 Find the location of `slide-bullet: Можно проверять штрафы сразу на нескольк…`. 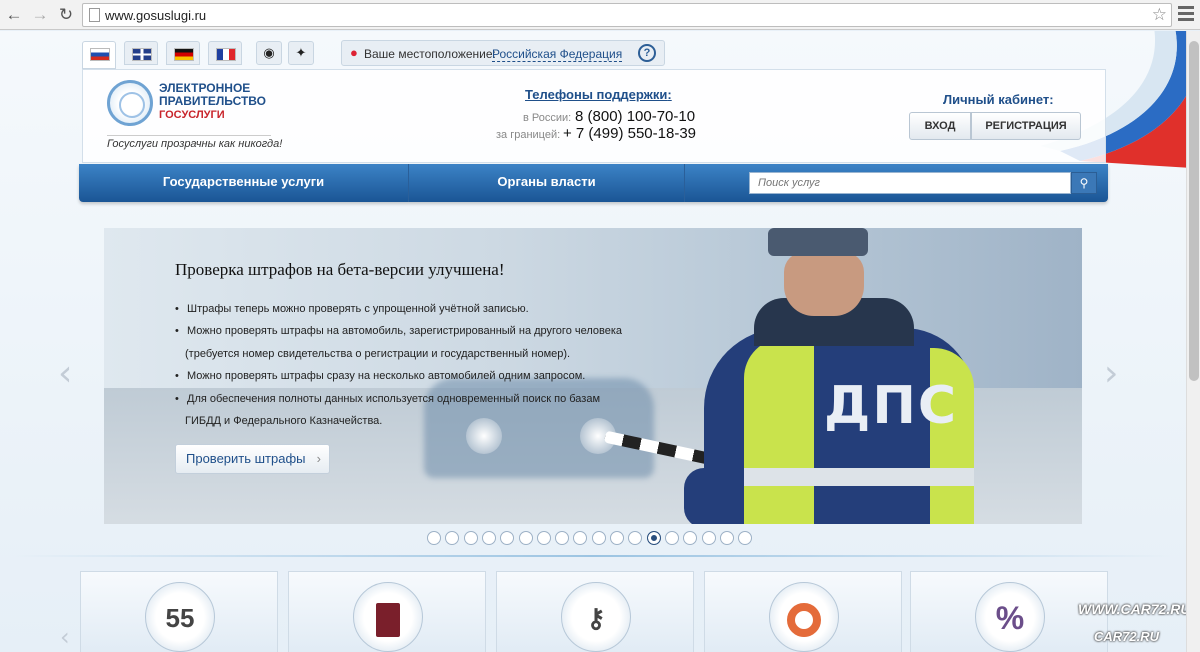

slide-bullet: Можно проверять штрафы сразу на нескольк… is located at coordinates (410, 376).